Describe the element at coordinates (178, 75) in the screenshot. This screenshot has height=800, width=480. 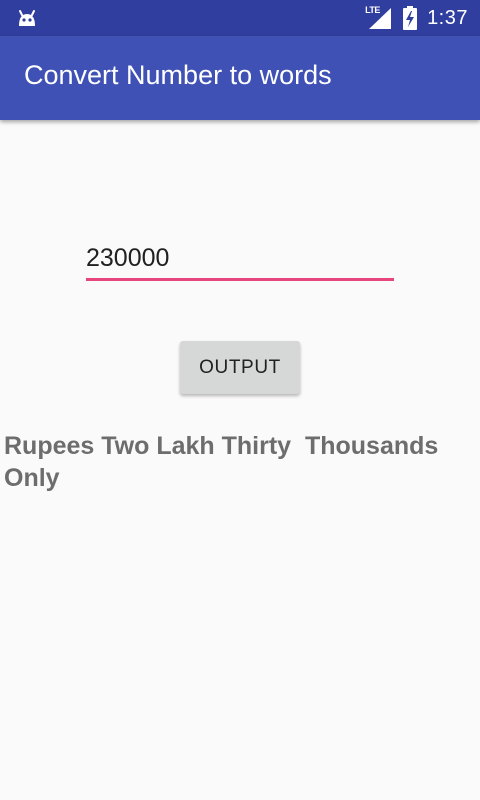
I see `app-title: Convert Number to words` at that location.